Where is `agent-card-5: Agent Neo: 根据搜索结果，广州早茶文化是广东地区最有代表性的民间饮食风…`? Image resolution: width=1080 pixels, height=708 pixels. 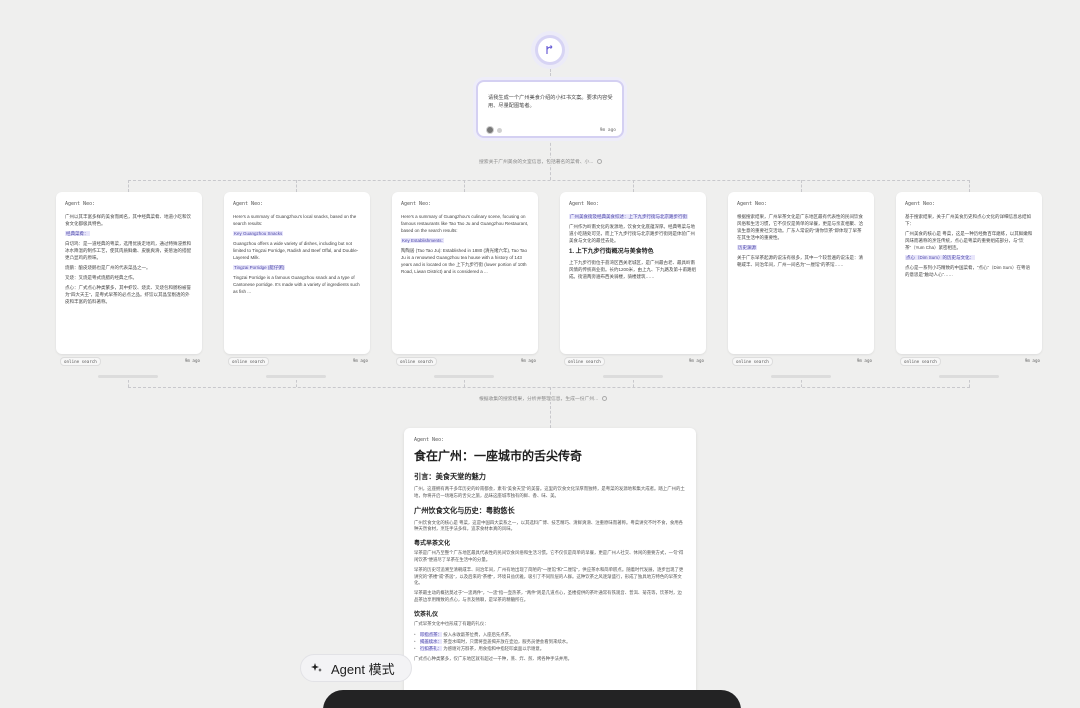
agent-card-5: Agent Neo: 根据搜索结果，广州早茶文化是广东地区最有代表性的民间饮食风… is located at coordinates (801, 273).